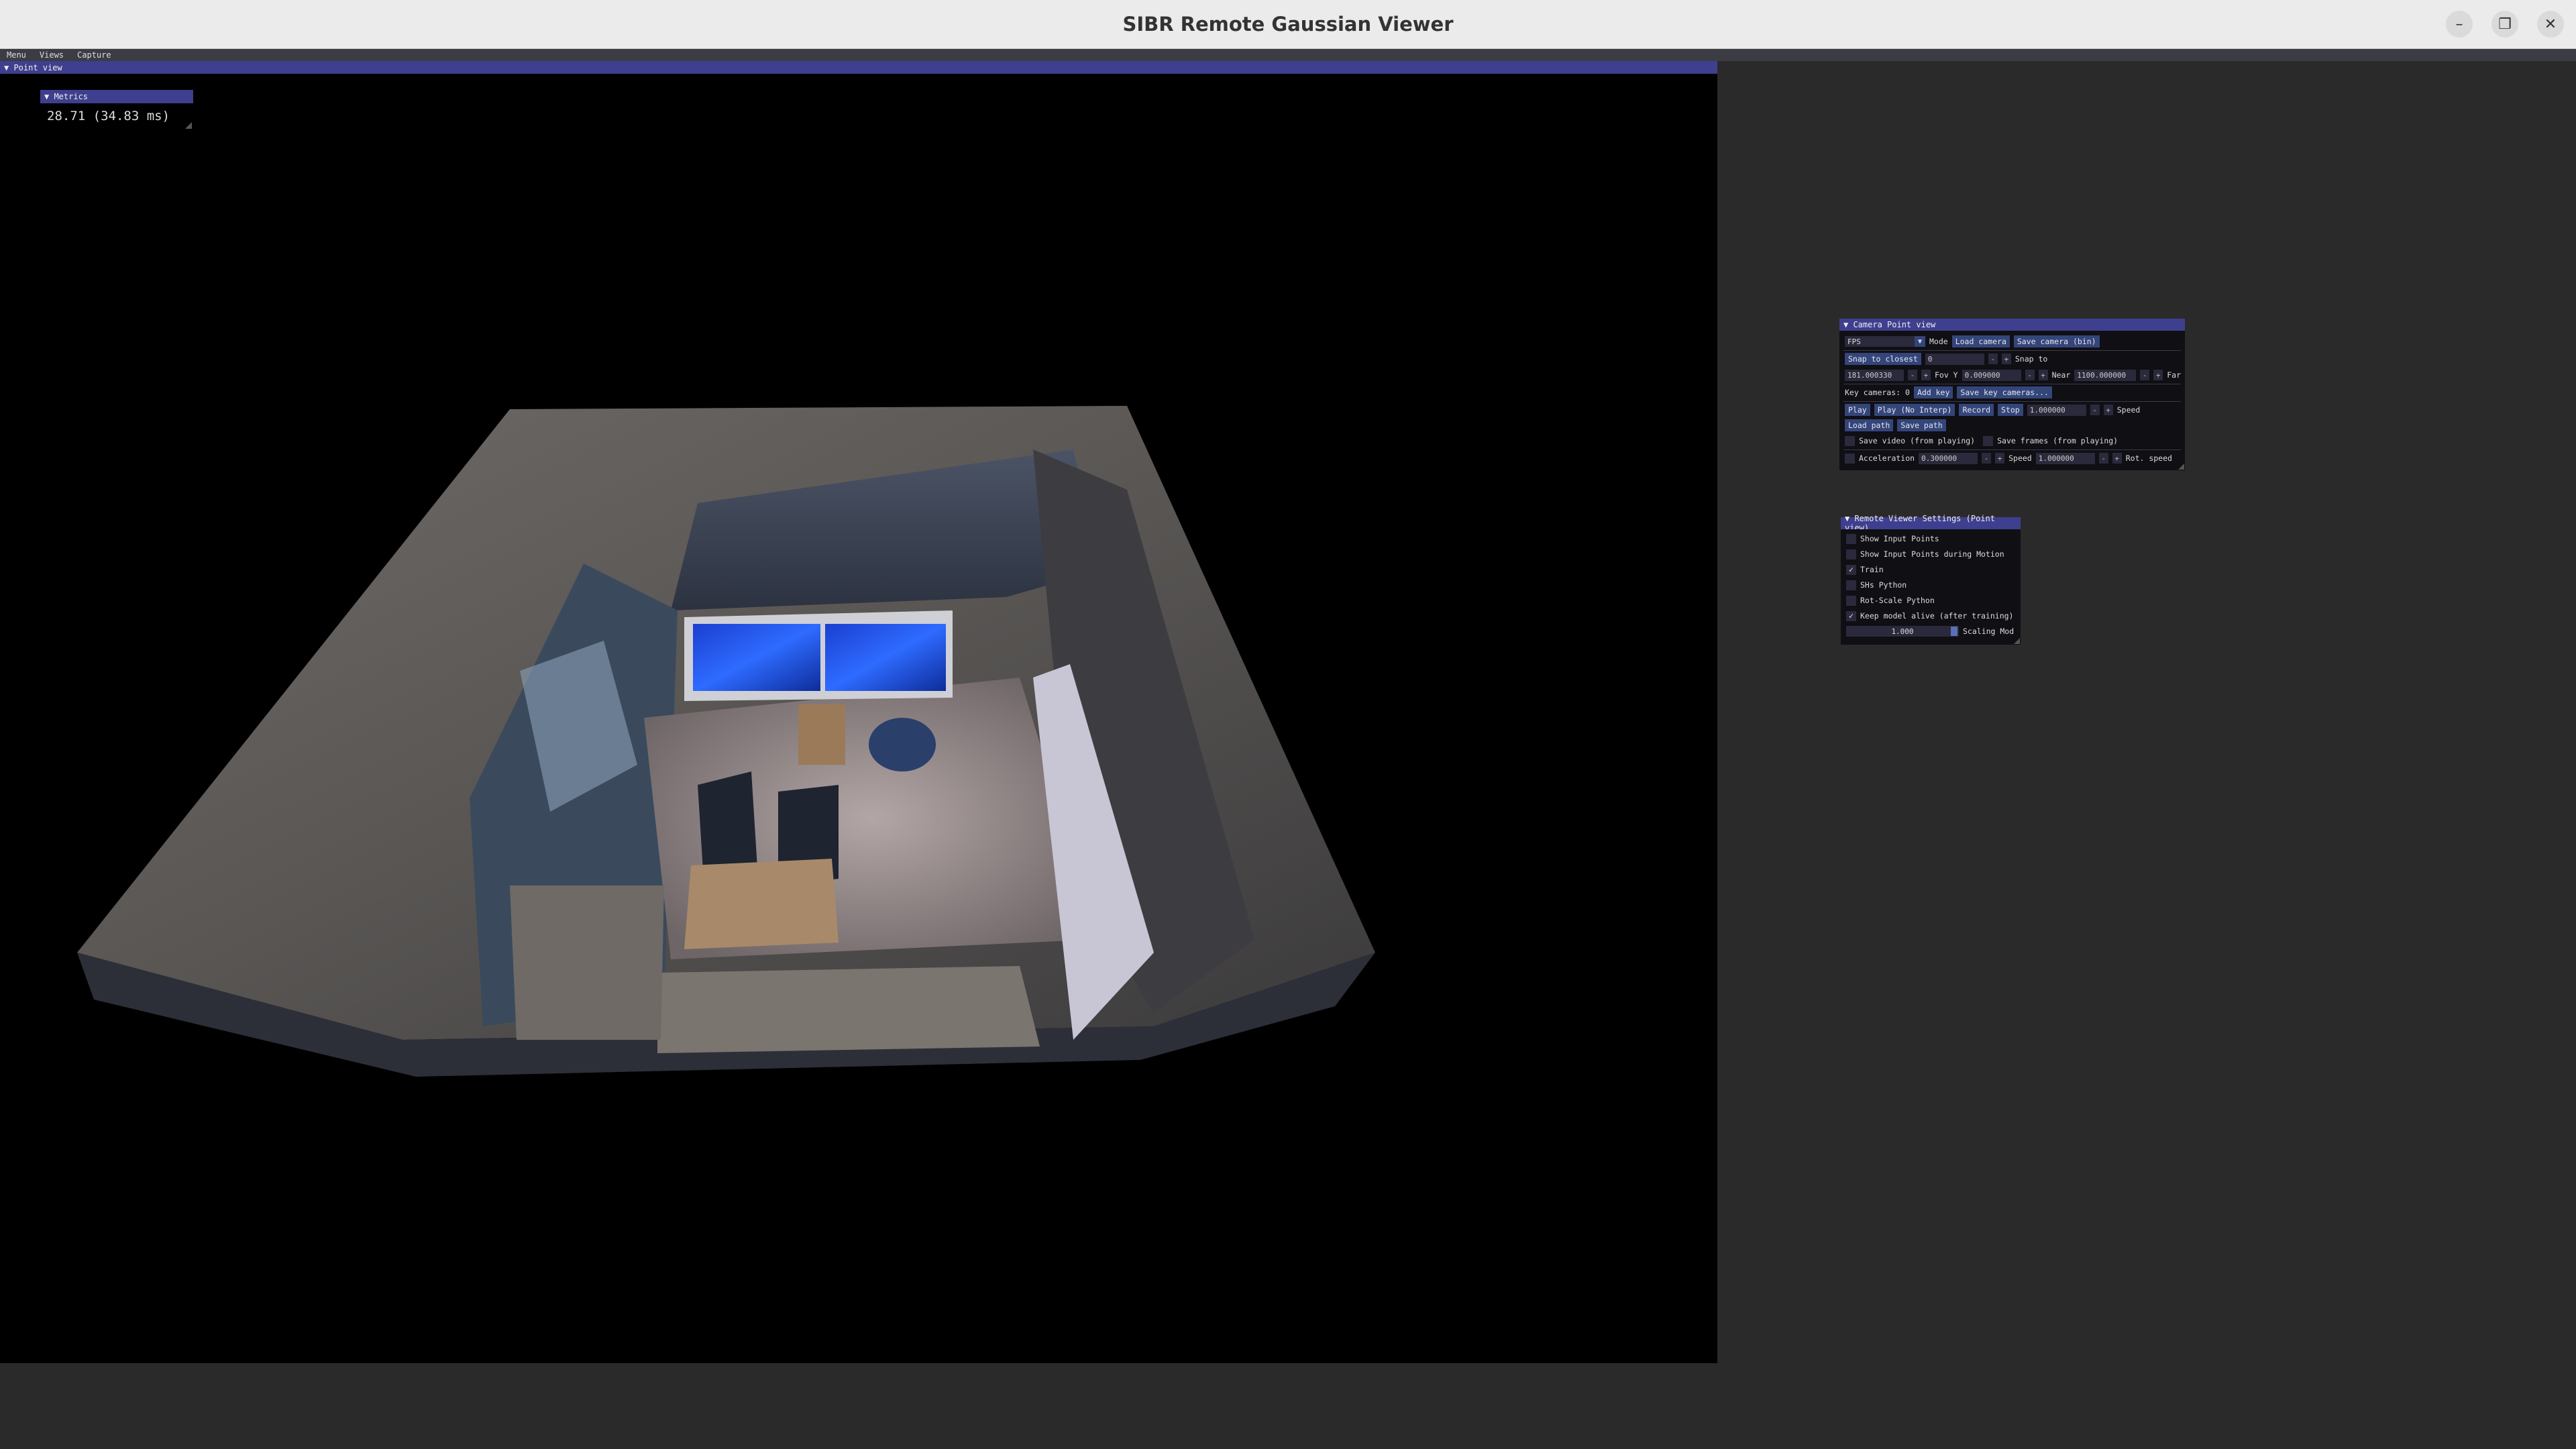 The image size is (2576, 1449). What do you see at coordinates (2148, 458) in the screenshot?
I see `rot-speed-label: Rot. speed` at bounding box center [2148, 458].